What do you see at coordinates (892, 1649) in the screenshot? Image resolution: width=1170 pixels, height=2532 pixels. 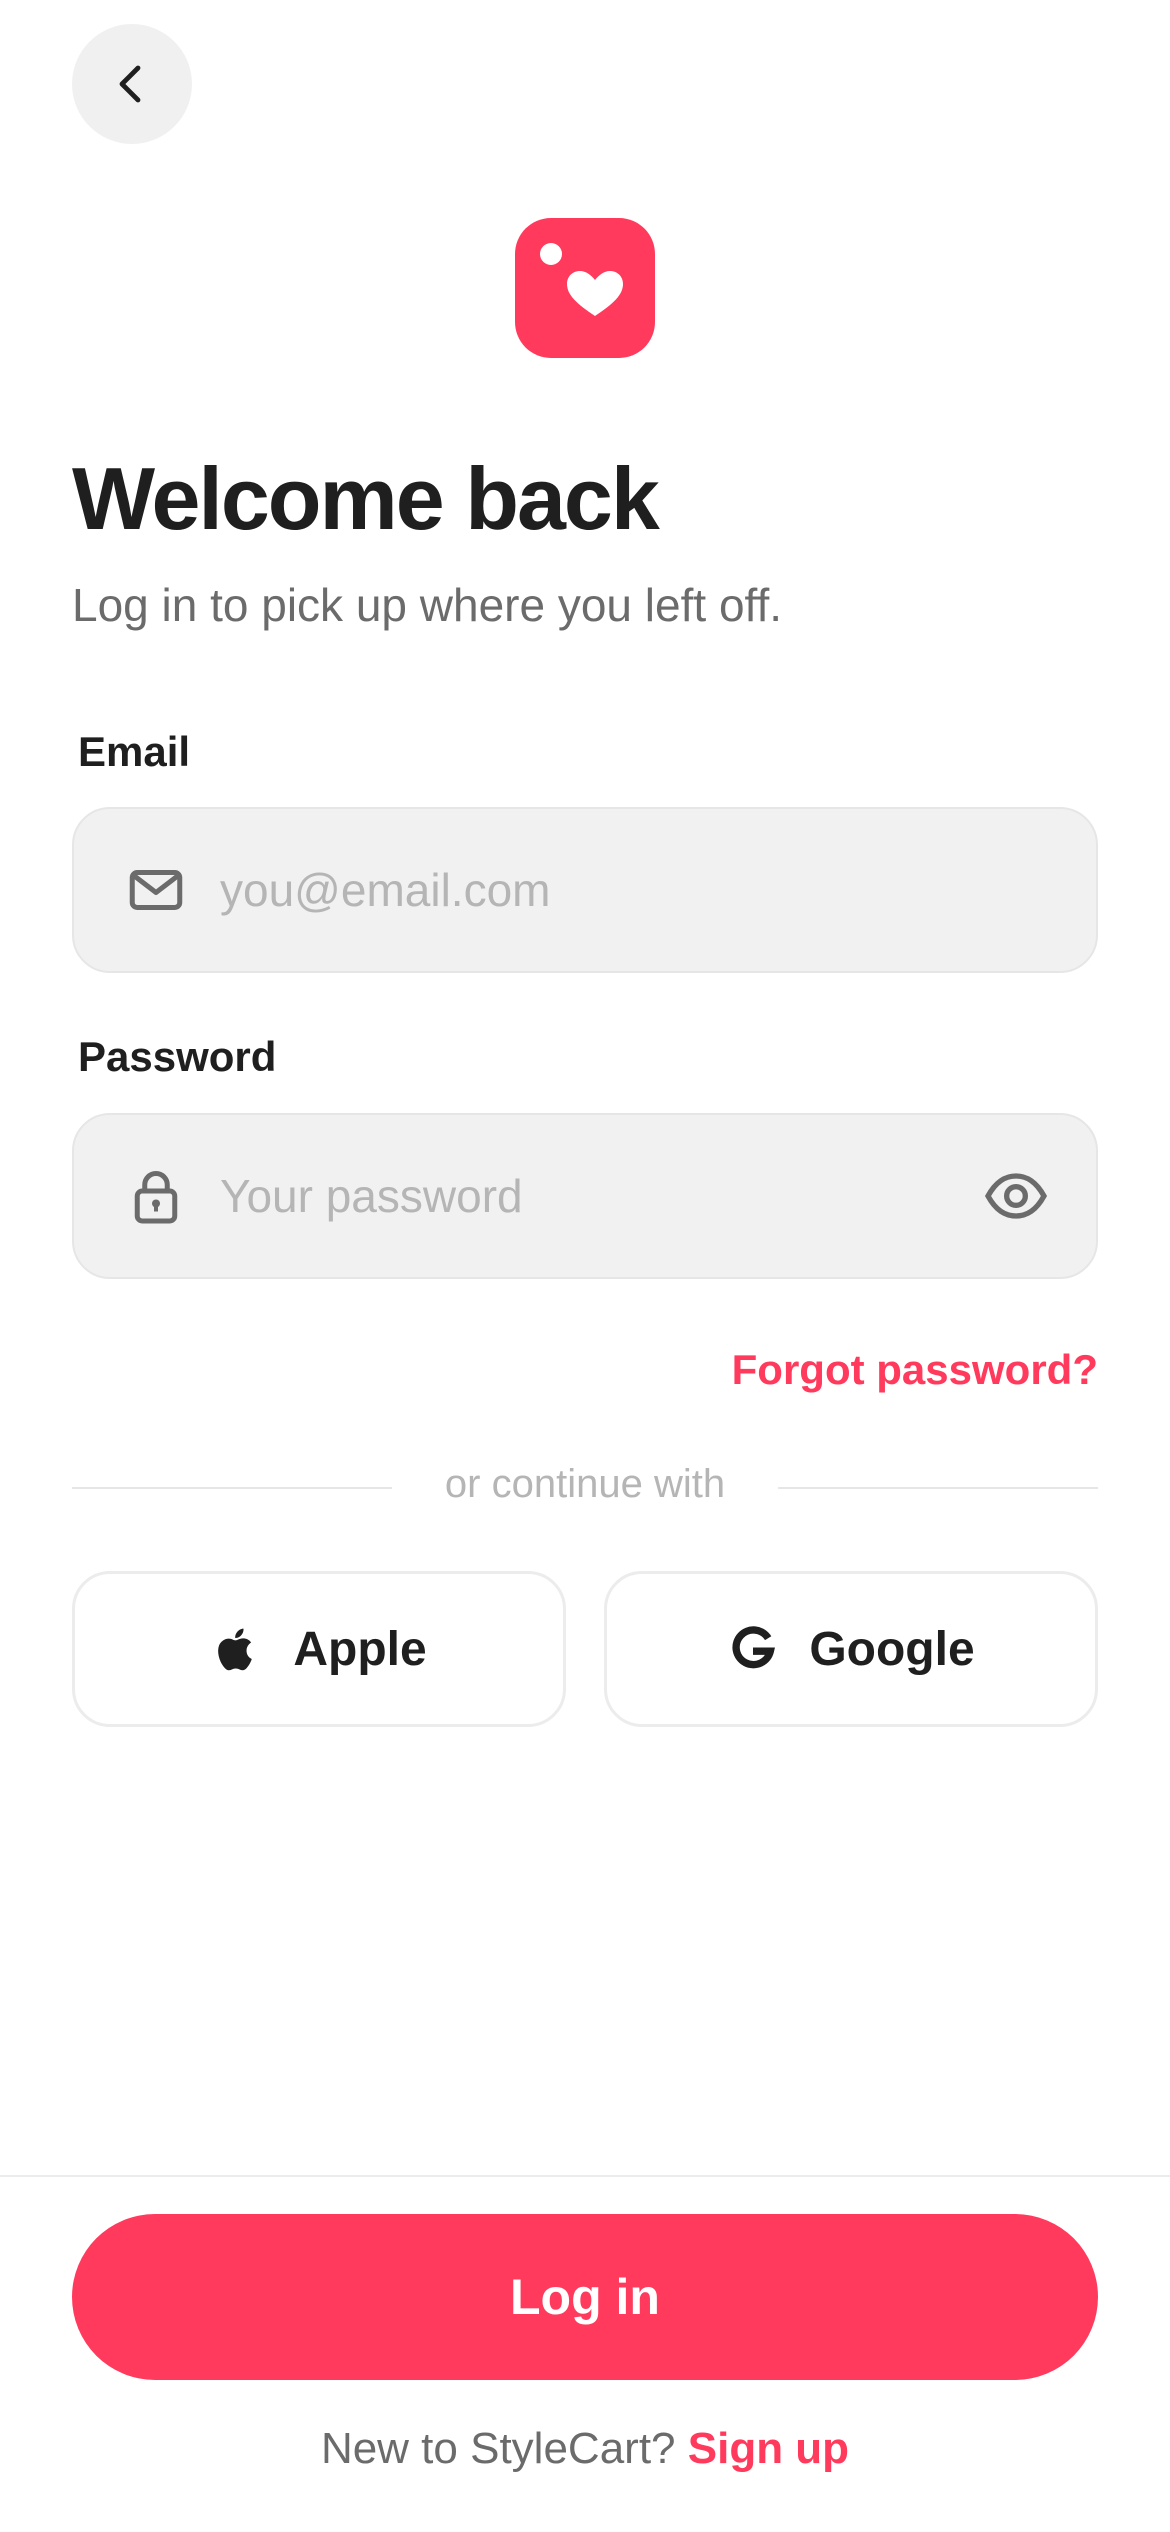 I see `google-button-label: Google` at bounding box center [892, 1649].